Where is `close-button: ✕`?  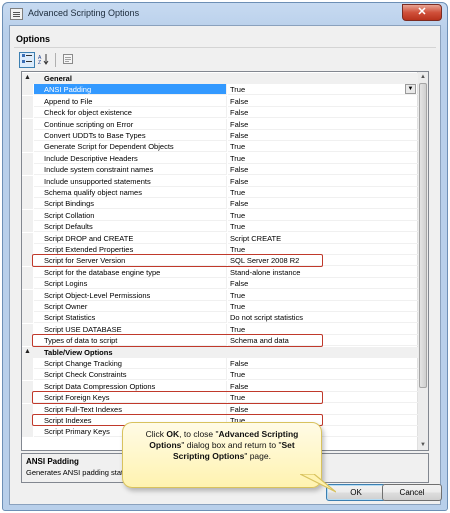 close-button: ✕ is located at coordinates (422, 12).